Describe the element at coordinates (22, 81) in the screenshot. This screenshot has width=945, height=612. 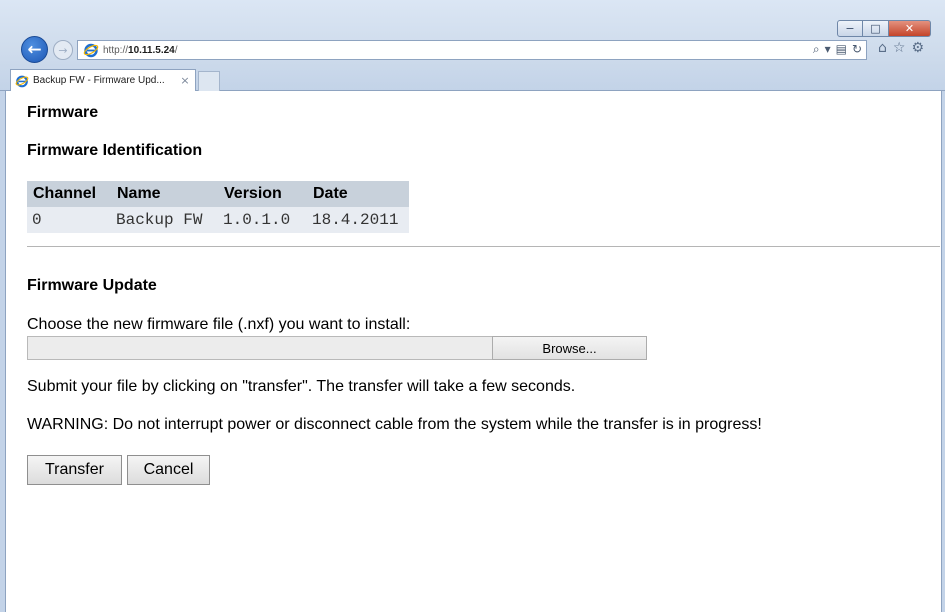
I see `ie-tab-icon` at that location.